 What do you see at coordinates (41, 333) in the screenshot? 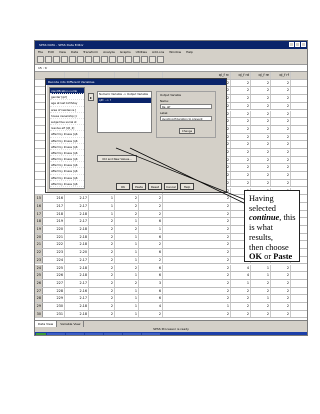
I see `start-button` at bounding box center [41, 333].